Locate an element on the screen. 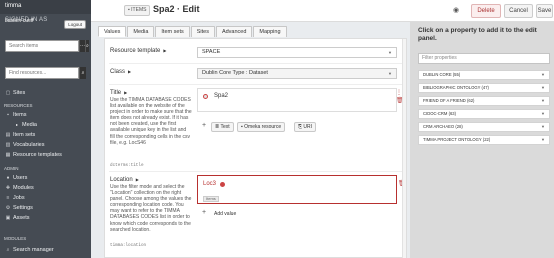 The height and width of the screenshot is (258, 554). signed-in-block: SIGNED IN AS bastien-cueff Logout is located at coordinates (45, 21).